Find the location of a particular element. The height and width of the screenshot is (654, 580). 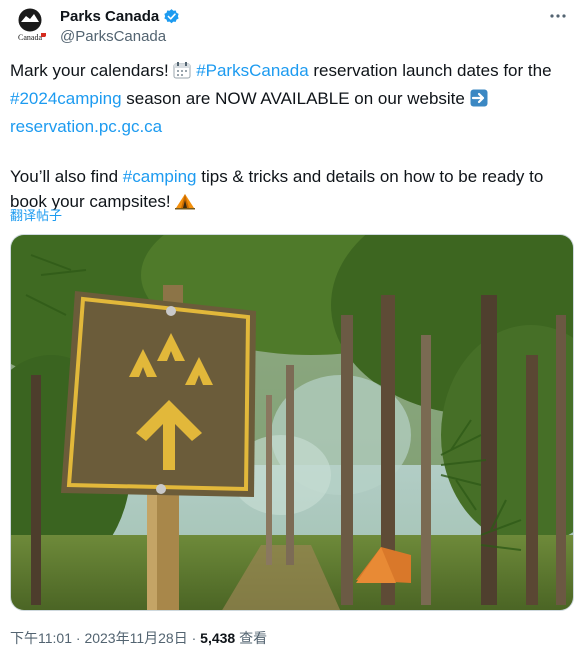

hashtag-camping: #camping is located at coordinates (160, 176).